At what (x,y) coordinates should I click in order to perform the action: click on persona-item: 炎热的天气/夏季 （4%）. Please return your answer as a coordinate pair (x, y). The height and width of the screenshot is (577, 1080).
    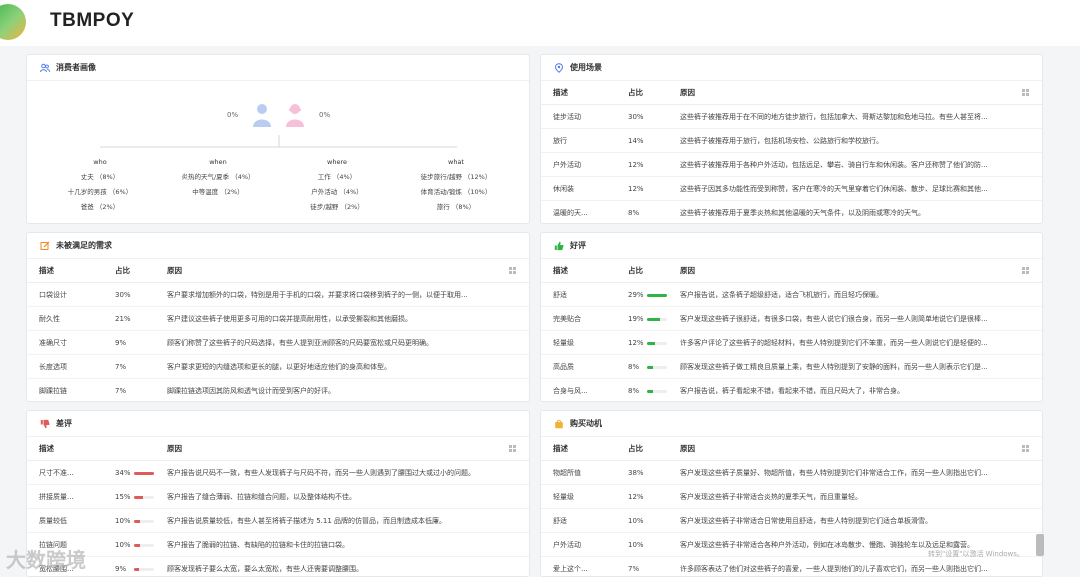
    Looking at the image, I should click on (218, 177).